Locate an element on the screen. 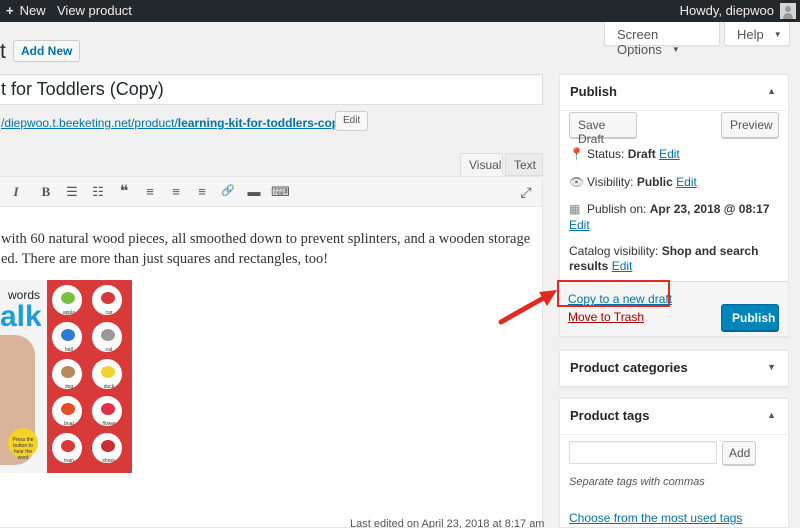  product-tags-header: Product tags ▲ is located at coordinates (674, 417).